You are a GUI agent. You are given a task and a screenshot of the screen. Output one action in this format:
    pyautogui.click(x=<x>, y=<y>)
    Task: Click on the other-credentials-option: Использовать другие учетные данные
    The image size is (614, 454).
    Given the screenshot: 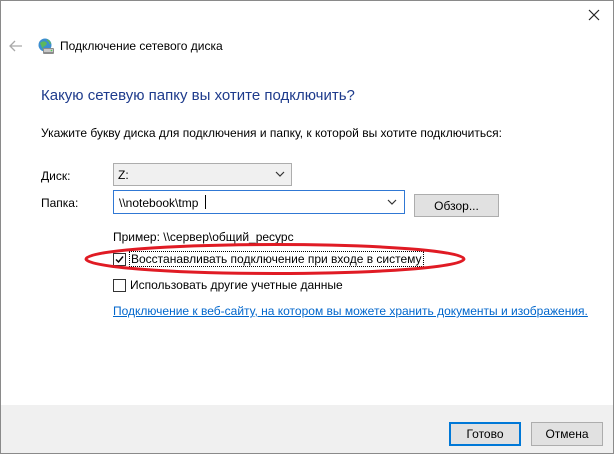 What is the action you would take?
    pyautogui.click(x=228, y=285)
    